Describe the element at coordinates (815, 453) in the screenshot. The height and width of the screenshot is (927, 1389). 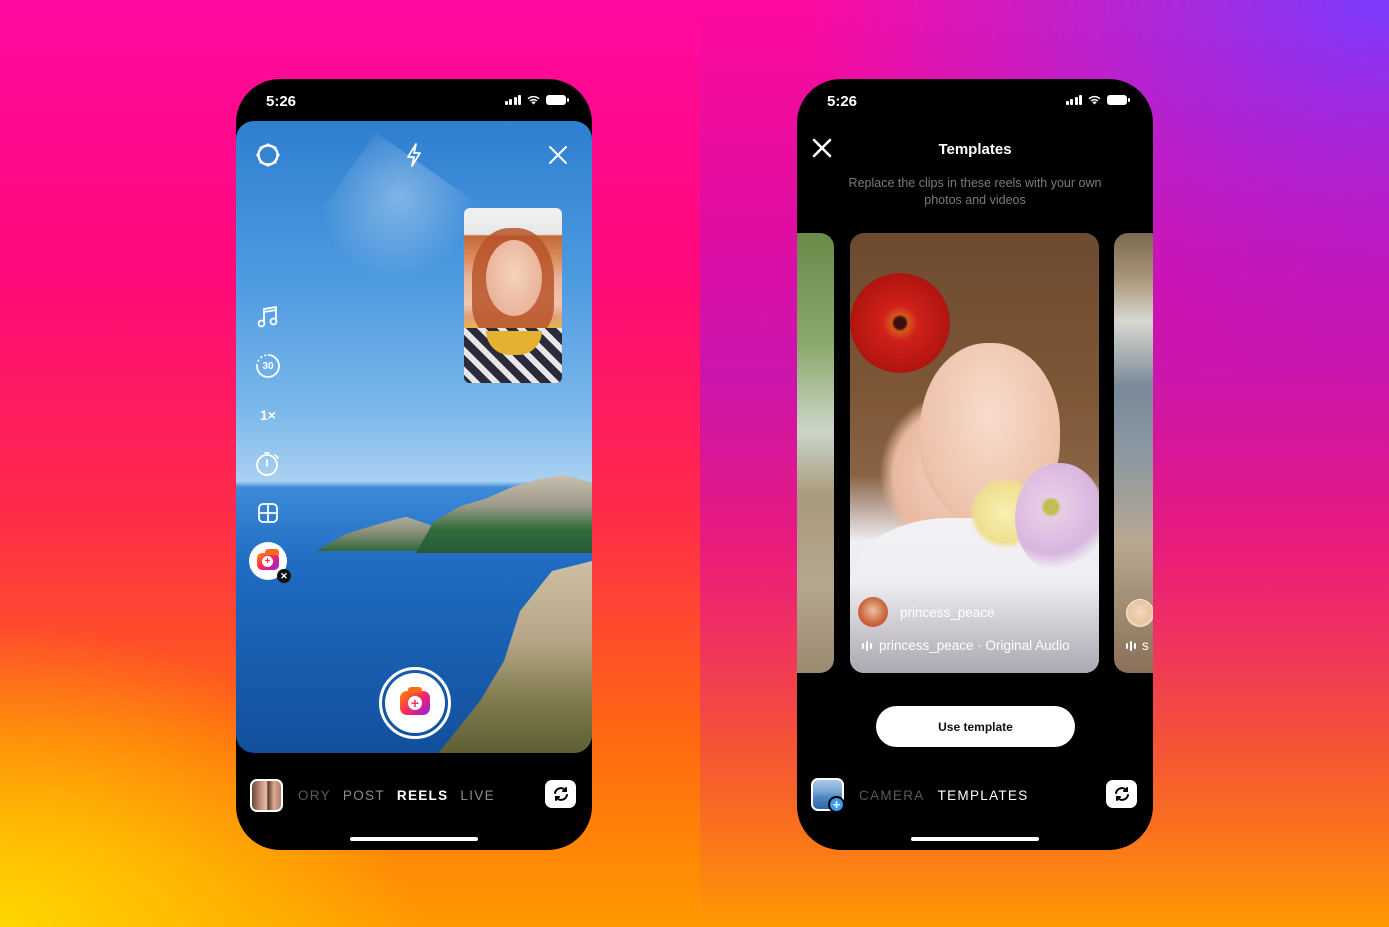
I see `template-card-previous` at that location.